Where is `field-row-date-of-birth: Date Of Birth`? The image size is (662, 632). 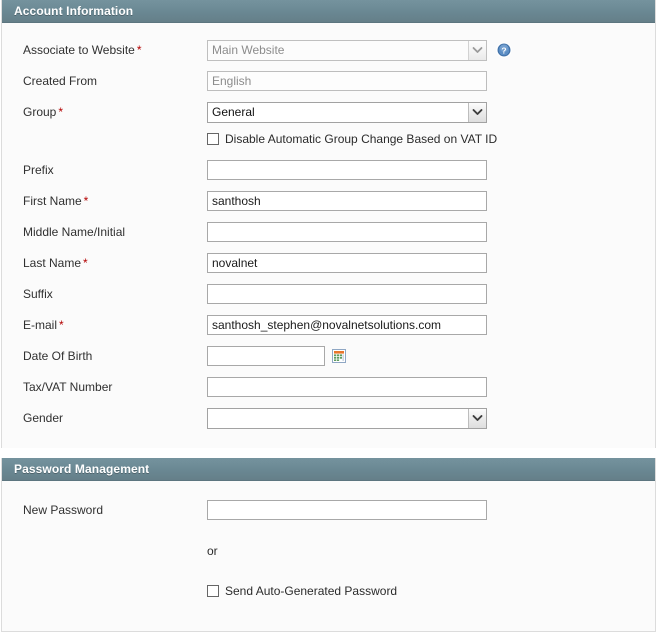
field-row-date-of-birth: Date Of Birth is located at coordinates (328, 356).